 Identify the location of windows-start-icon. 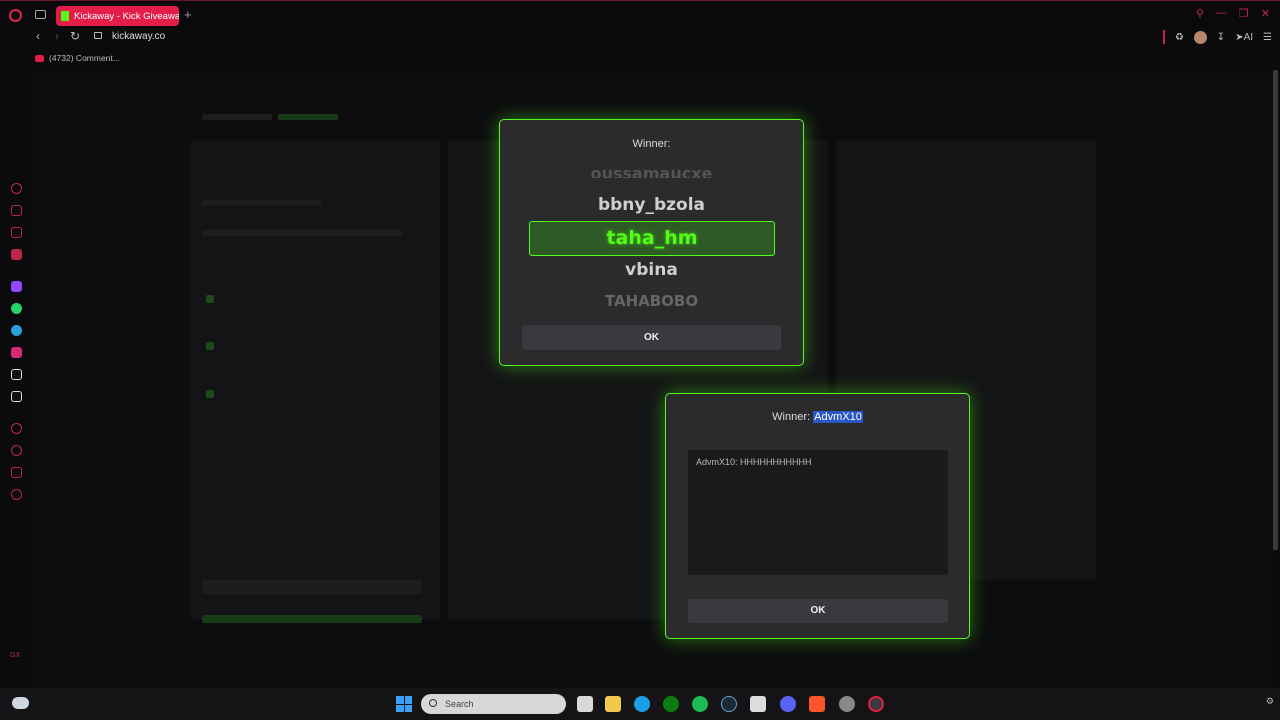
(404, 704).